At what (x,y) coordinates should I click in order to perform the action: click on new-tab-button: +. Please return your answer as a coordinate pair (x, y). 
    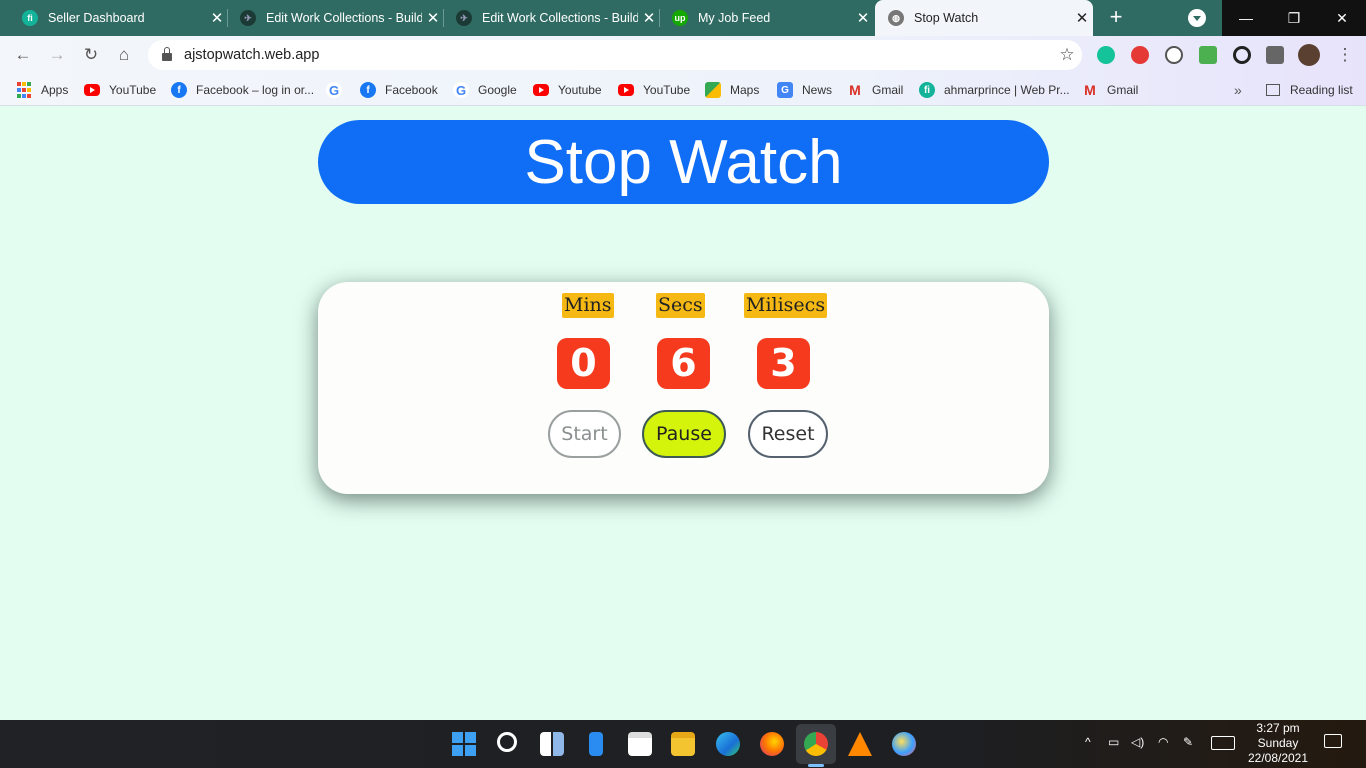
    Looking at the image, I should click on (1116, 18).